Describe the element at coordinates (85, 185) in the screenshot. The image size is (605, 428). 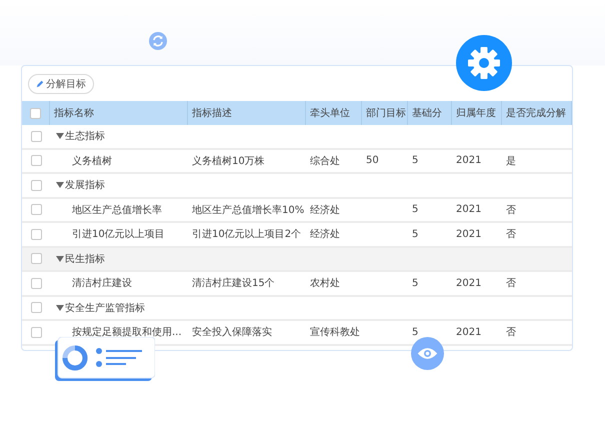
I see `group-name: 发展指标` at that location.